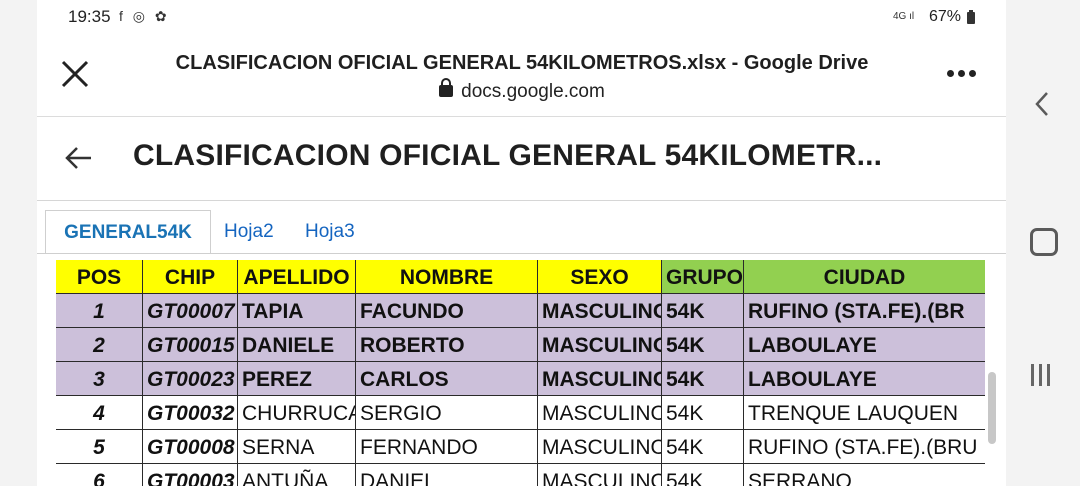 The height and width of the screenshot is (486, 1080). What do you see at coordinates (297, 446) in the screenshot?
I see `cell-apellido: SERNA` at bounding box center [297, 446].